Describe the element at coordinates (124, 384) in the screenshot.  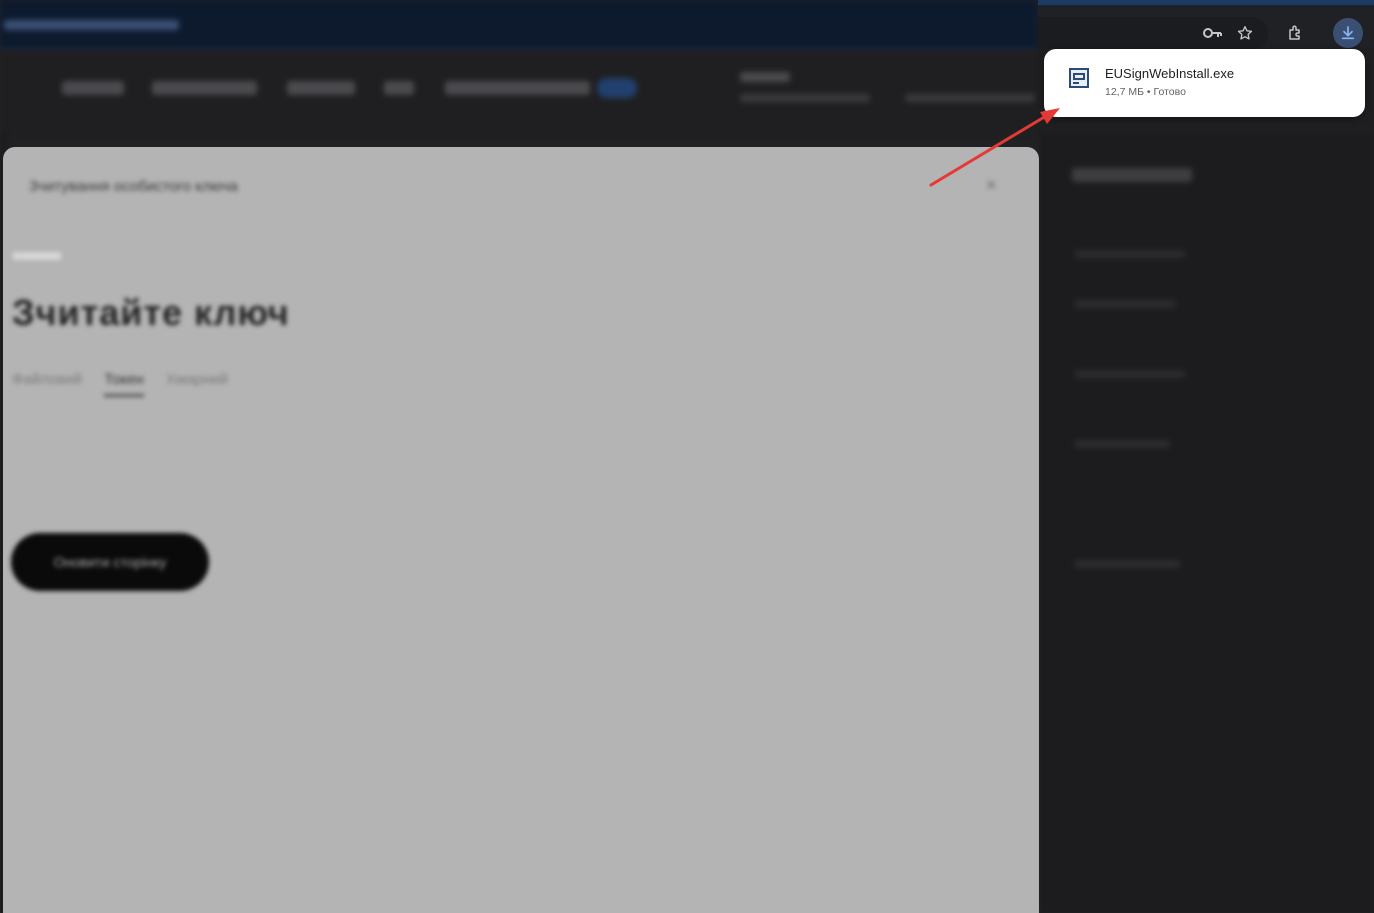
I see `tab-token: Токен` at that location.